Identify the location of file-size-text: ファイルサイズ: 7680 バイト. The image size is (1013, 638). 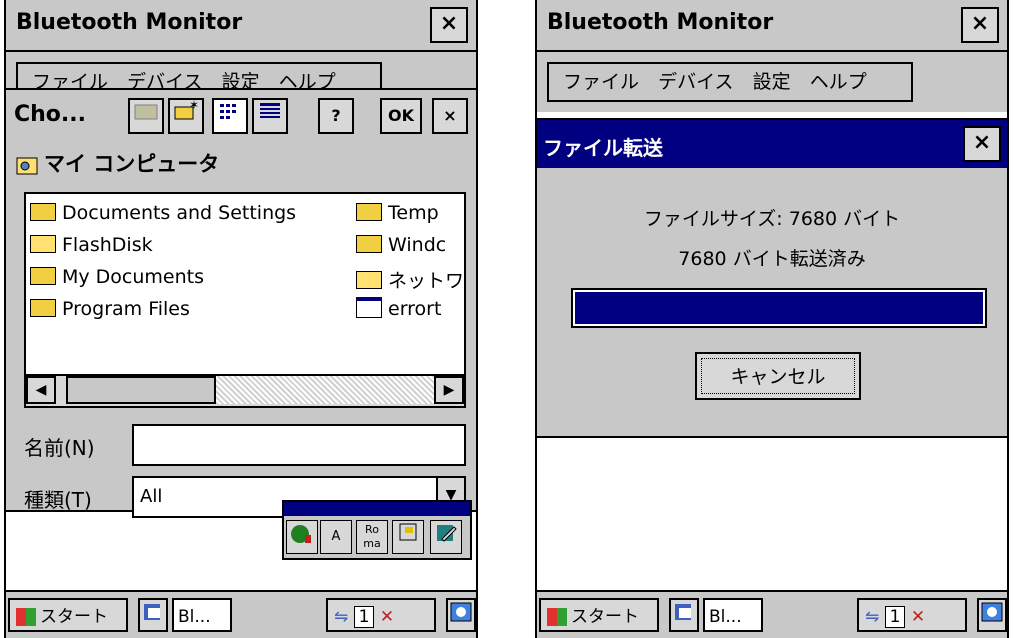
(772, 219).